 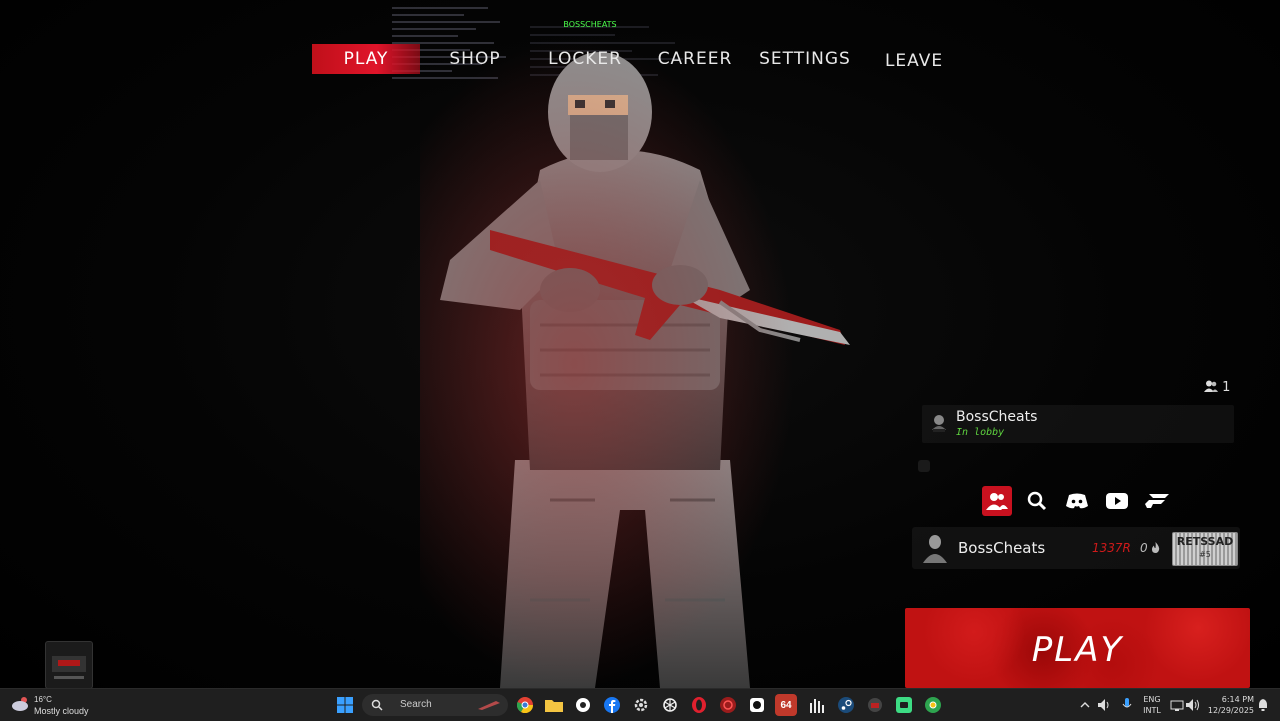 I want to click on search-label: Search, so click(x=416, y=704).